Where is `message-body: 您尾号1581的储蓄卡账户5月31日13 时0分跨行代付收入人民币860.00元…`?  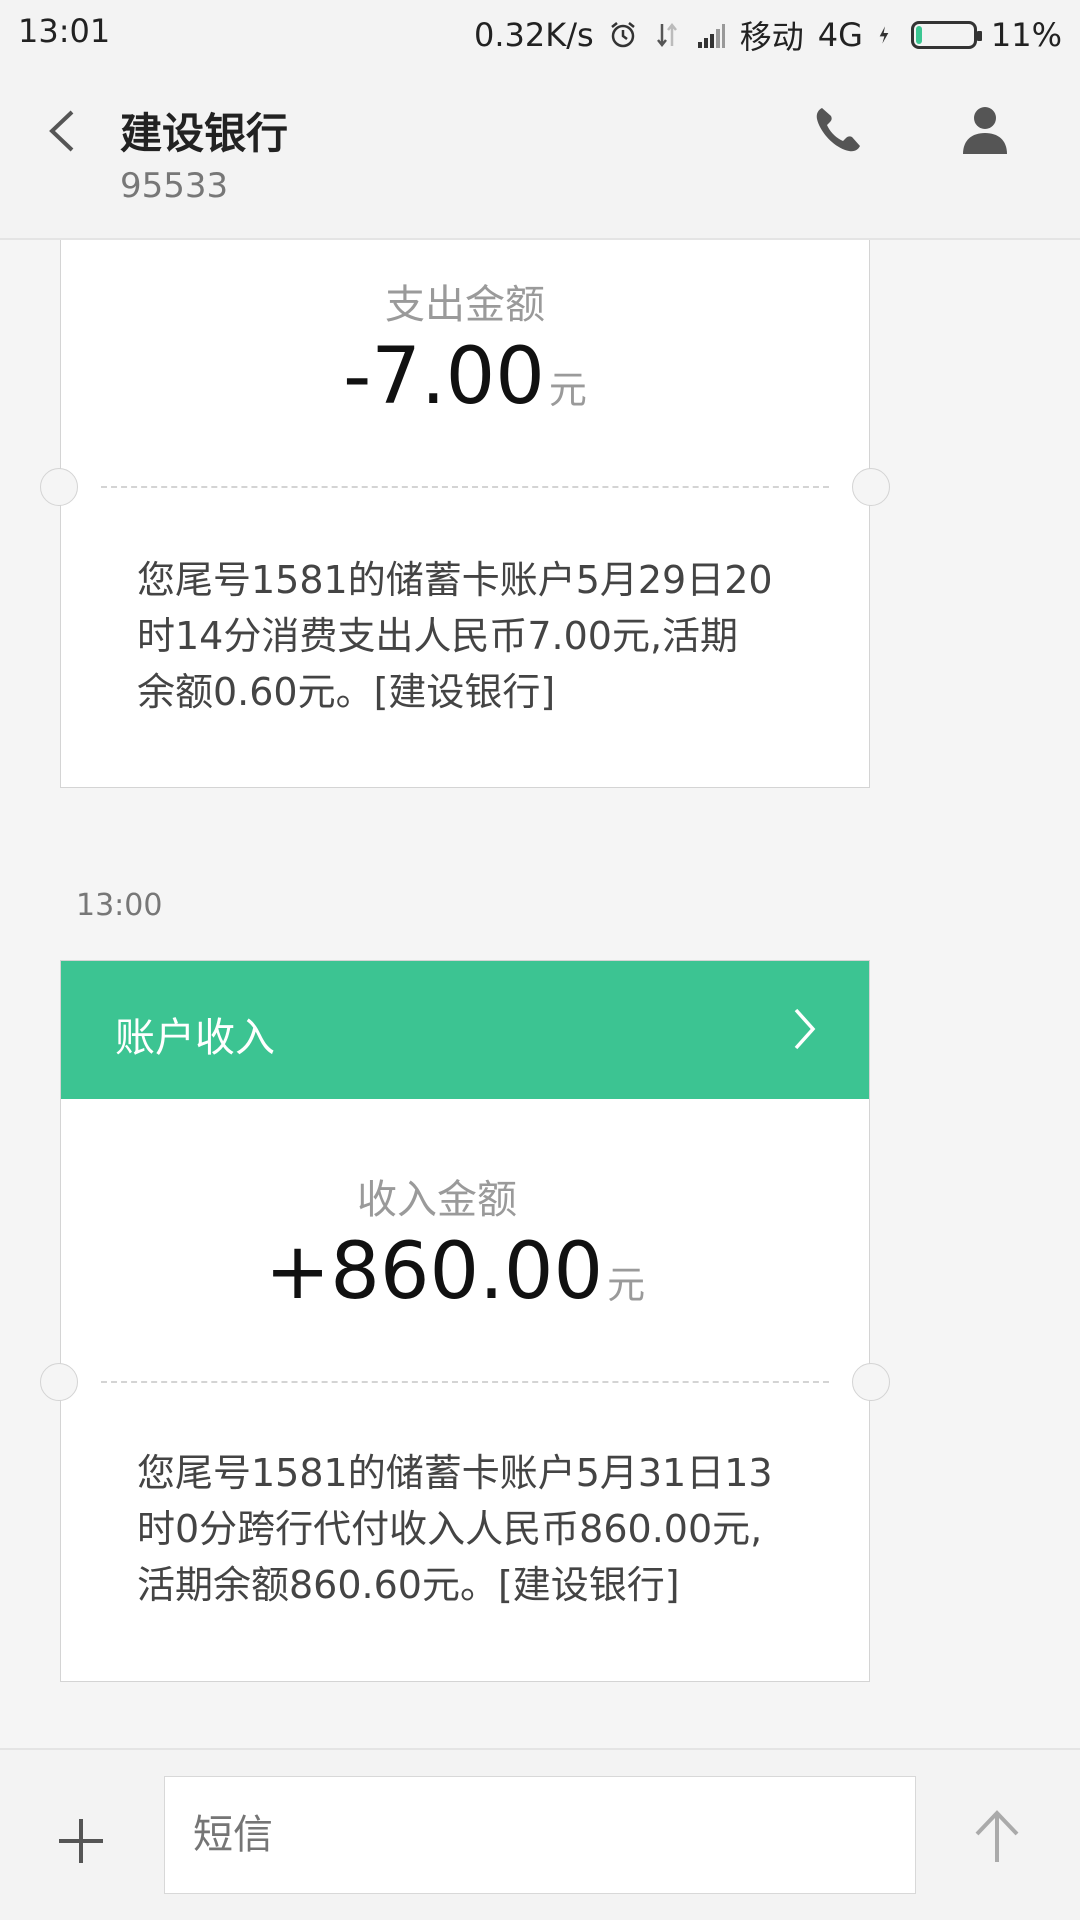 message-body: 您尾号1581的储蓄卡账户5月31日13 时0分跨行代付收入人民币860.00元… is located at coordinates (478, 1529).